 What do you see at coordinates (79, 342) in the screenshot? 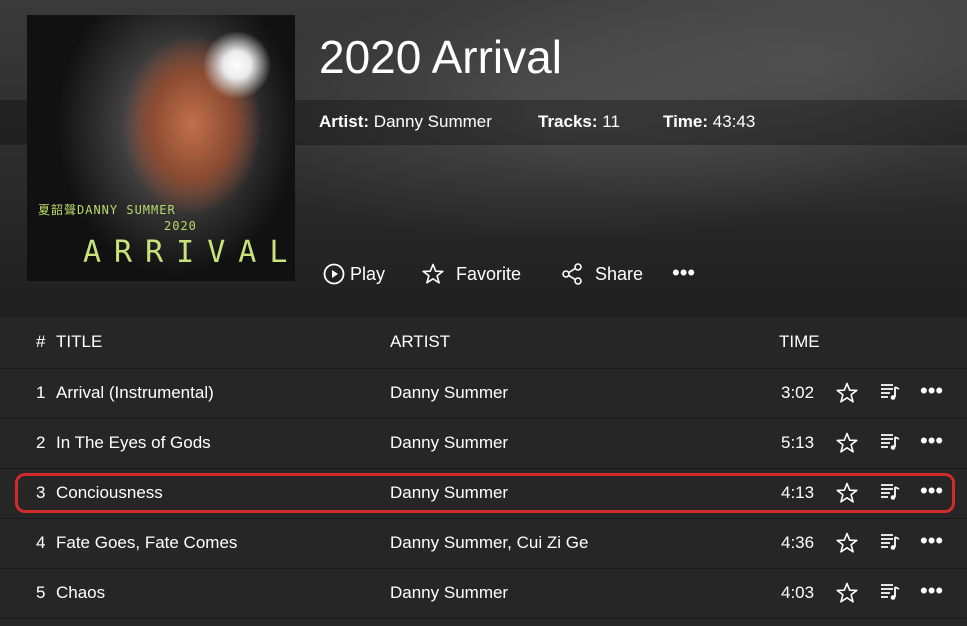
I see `column-title-header: TITLE` at bounding box center [79, 342].